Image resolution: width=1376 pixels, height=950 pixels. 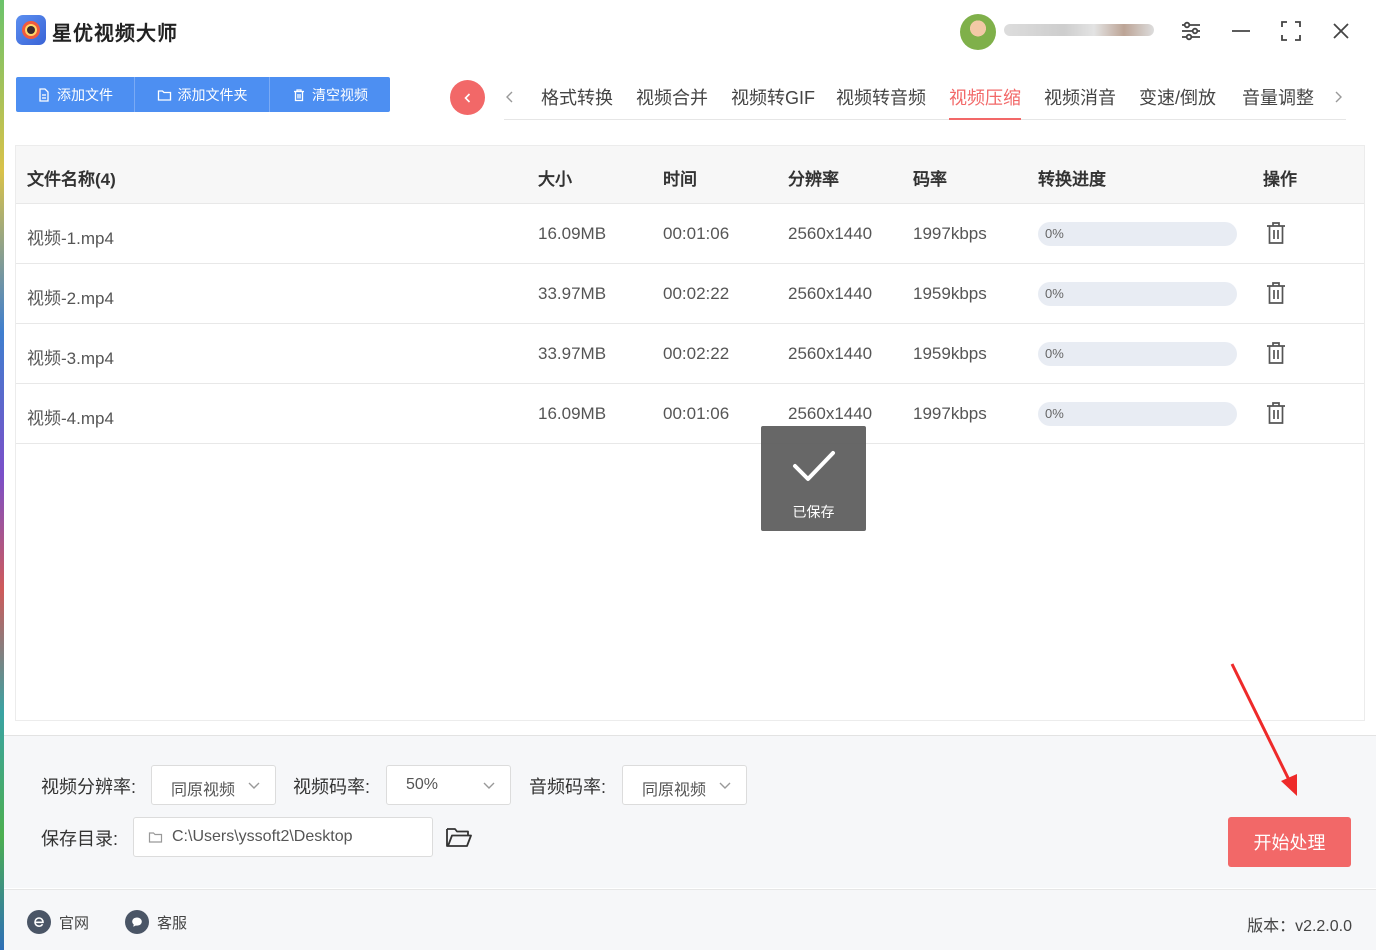 I want to click on user-avatar, so click(x=978, y=32).